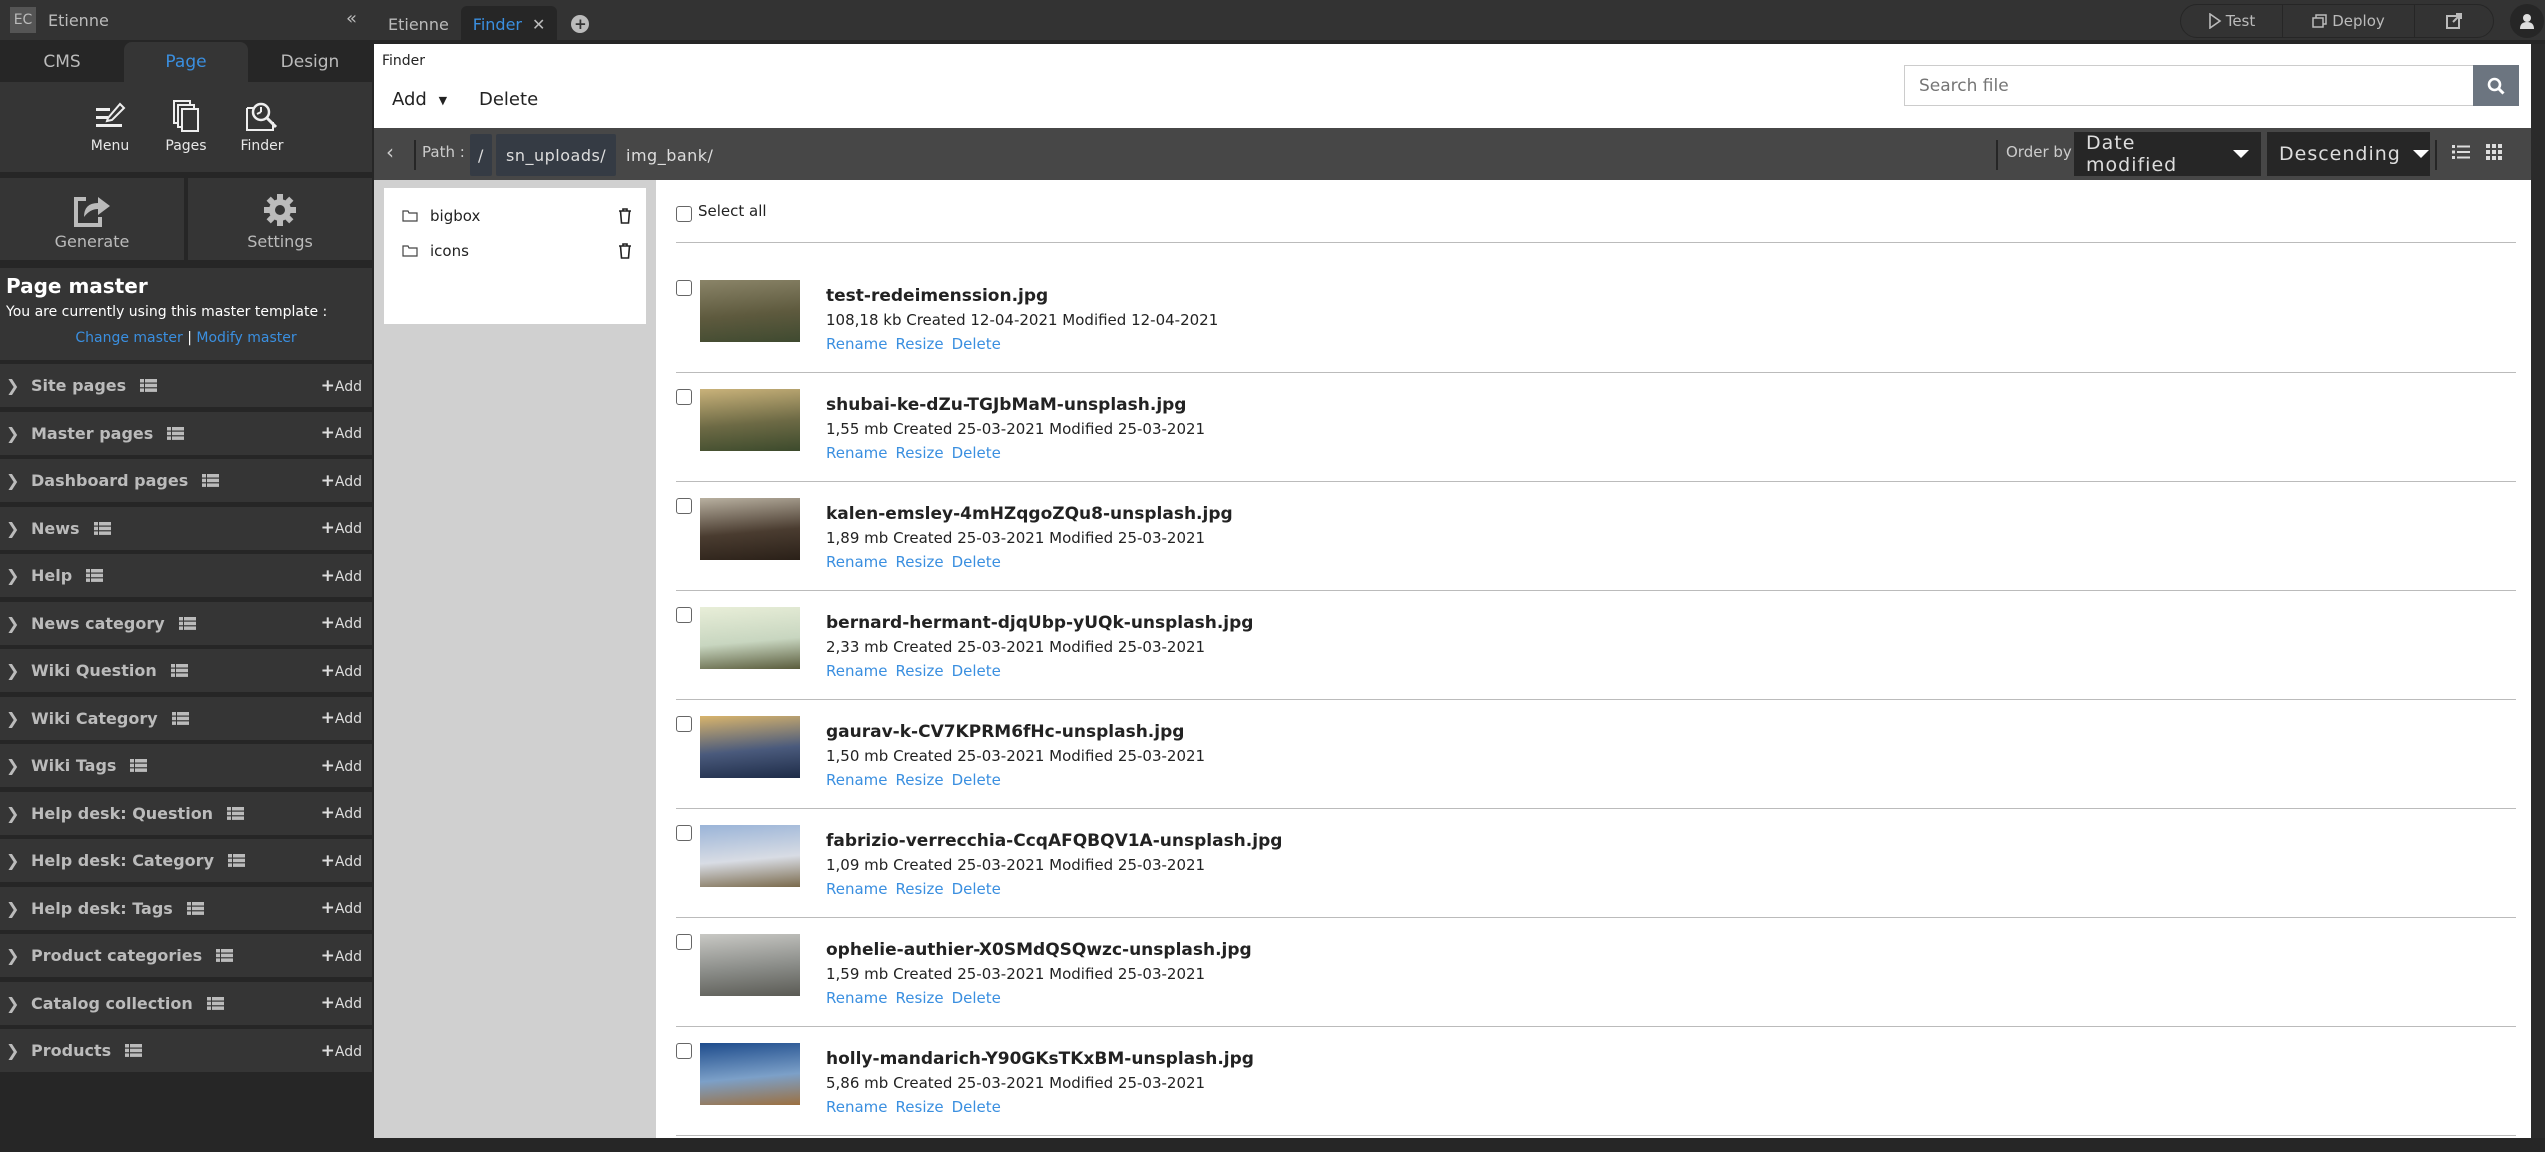  Describe the element at coordinates (310, 62) in the screenshot. I see `sidebar-tab-design: Design` at that location.